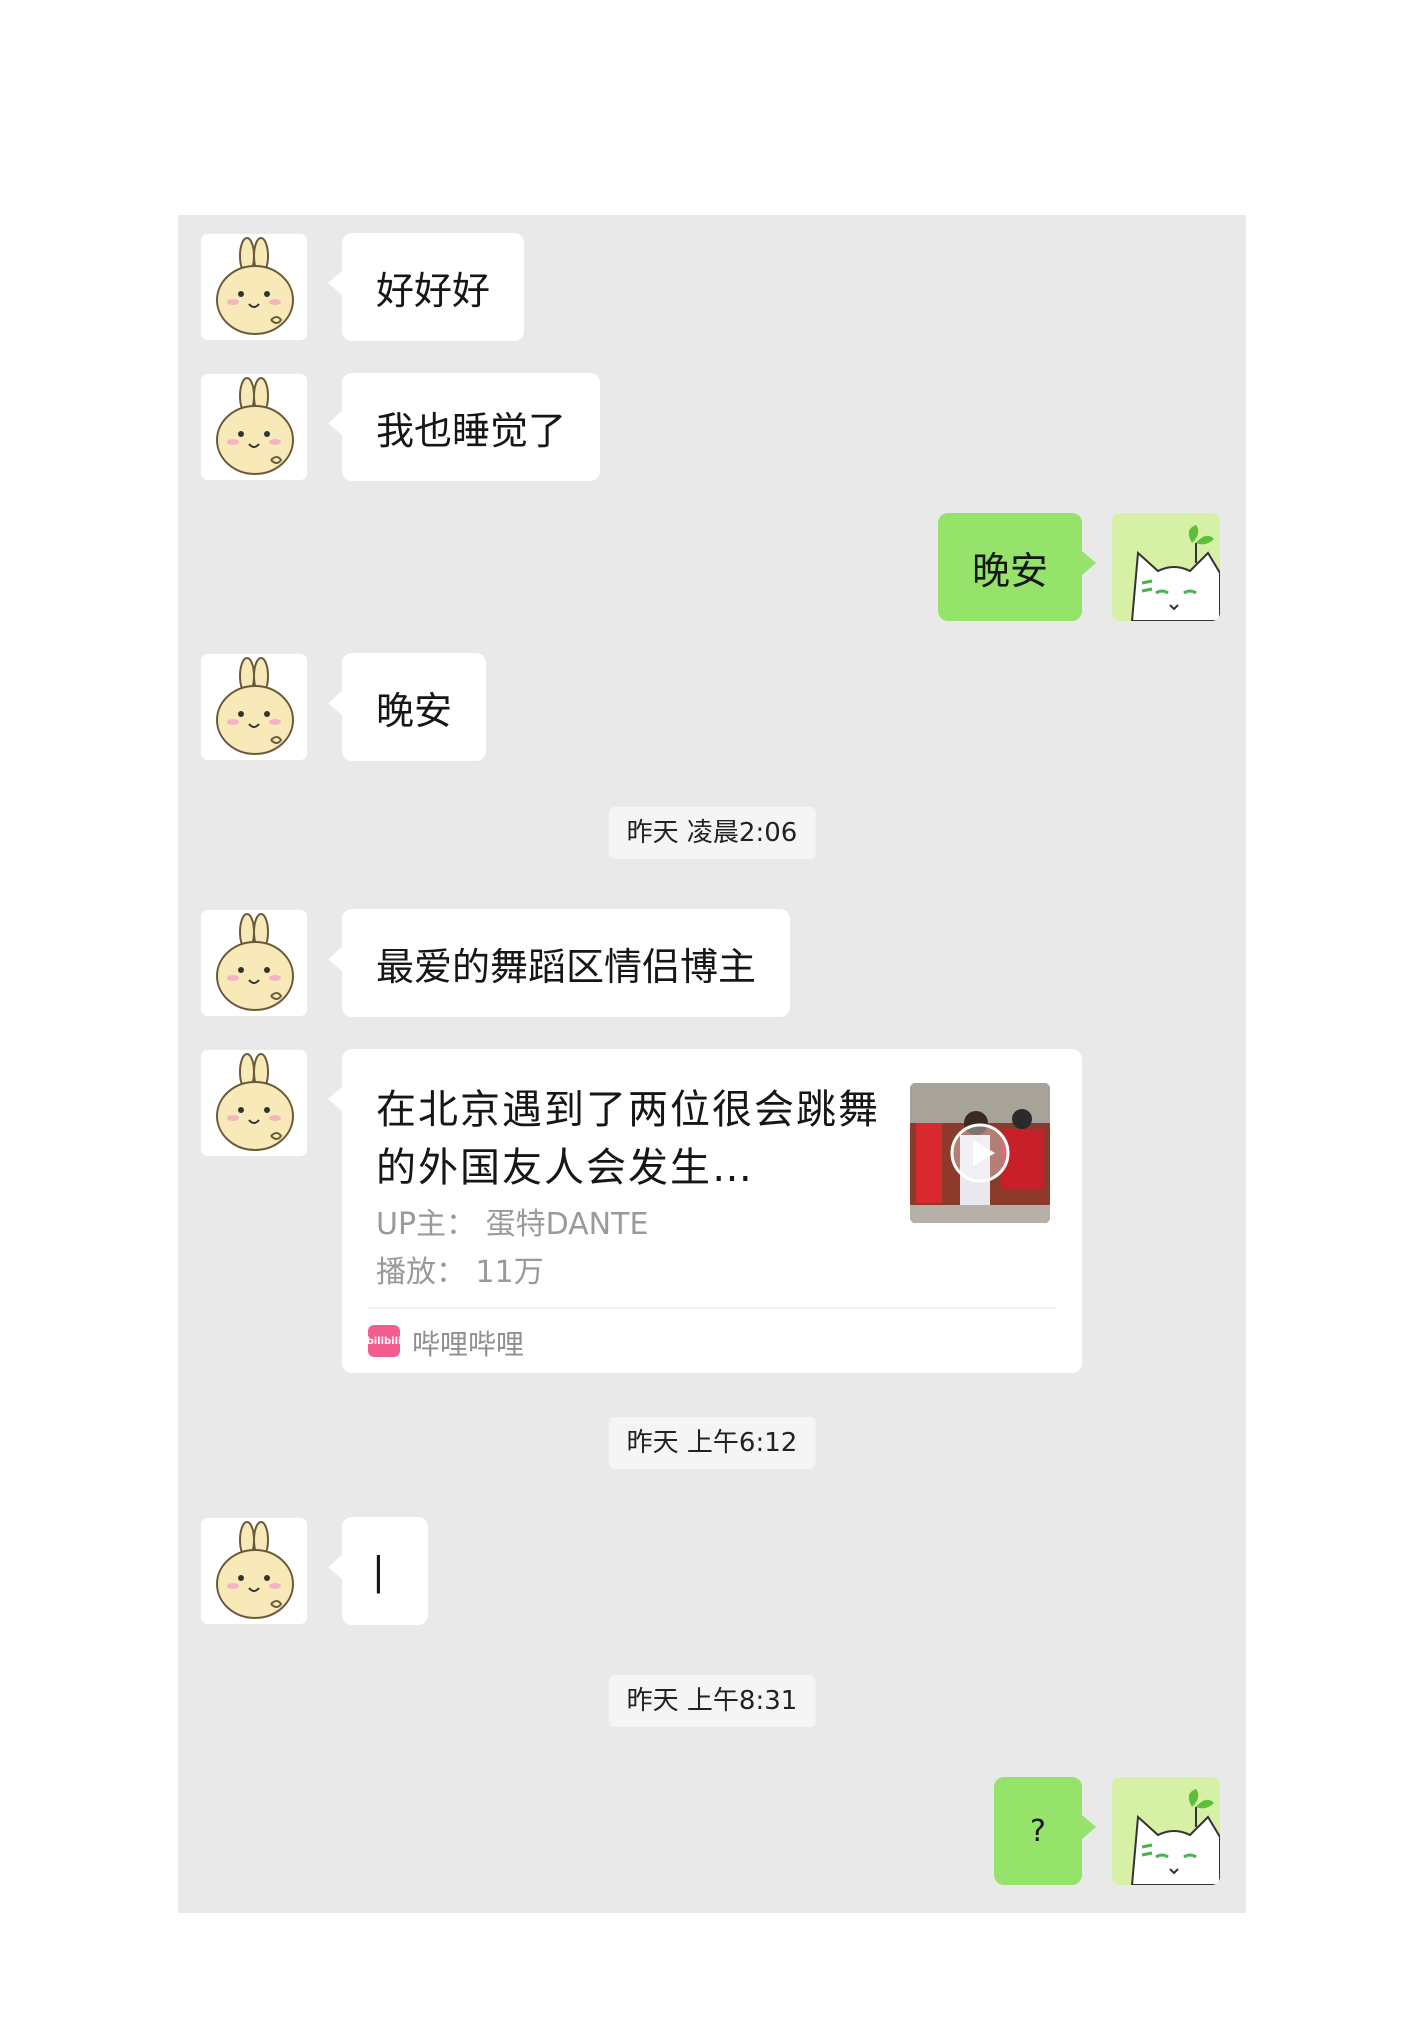 Image resolution: width=1419 pixels, height=2031 pixels. I want to click on card-source: 哔哩哔哩, so click(468, 1344).